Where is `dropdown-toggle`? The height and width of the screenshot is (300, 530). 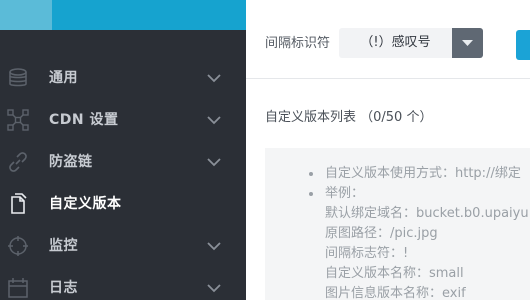
dropdown-toggle is located at coordinates (467, 43).